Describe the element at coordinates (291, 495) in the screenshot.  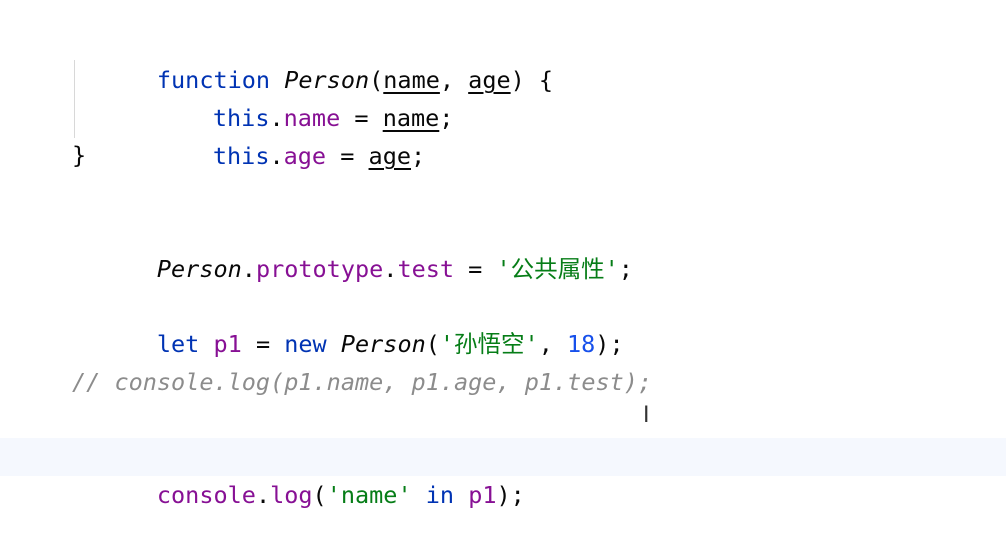
I see `method-log: log` at that location.